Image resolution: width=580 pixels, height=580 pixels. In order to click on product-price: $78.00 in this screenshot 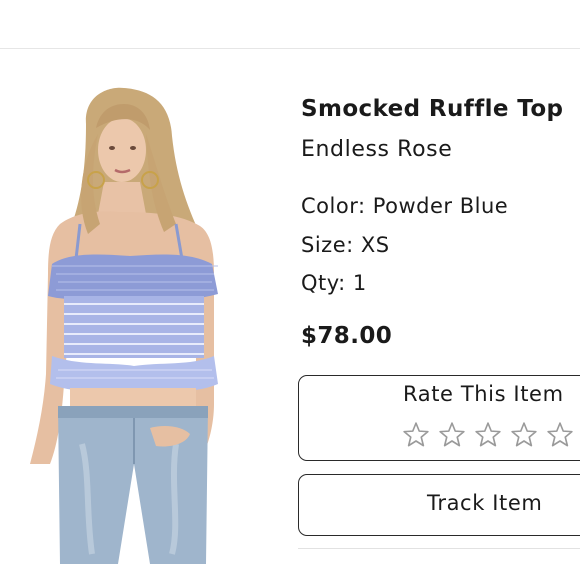, I will do `click(347, 336)`.